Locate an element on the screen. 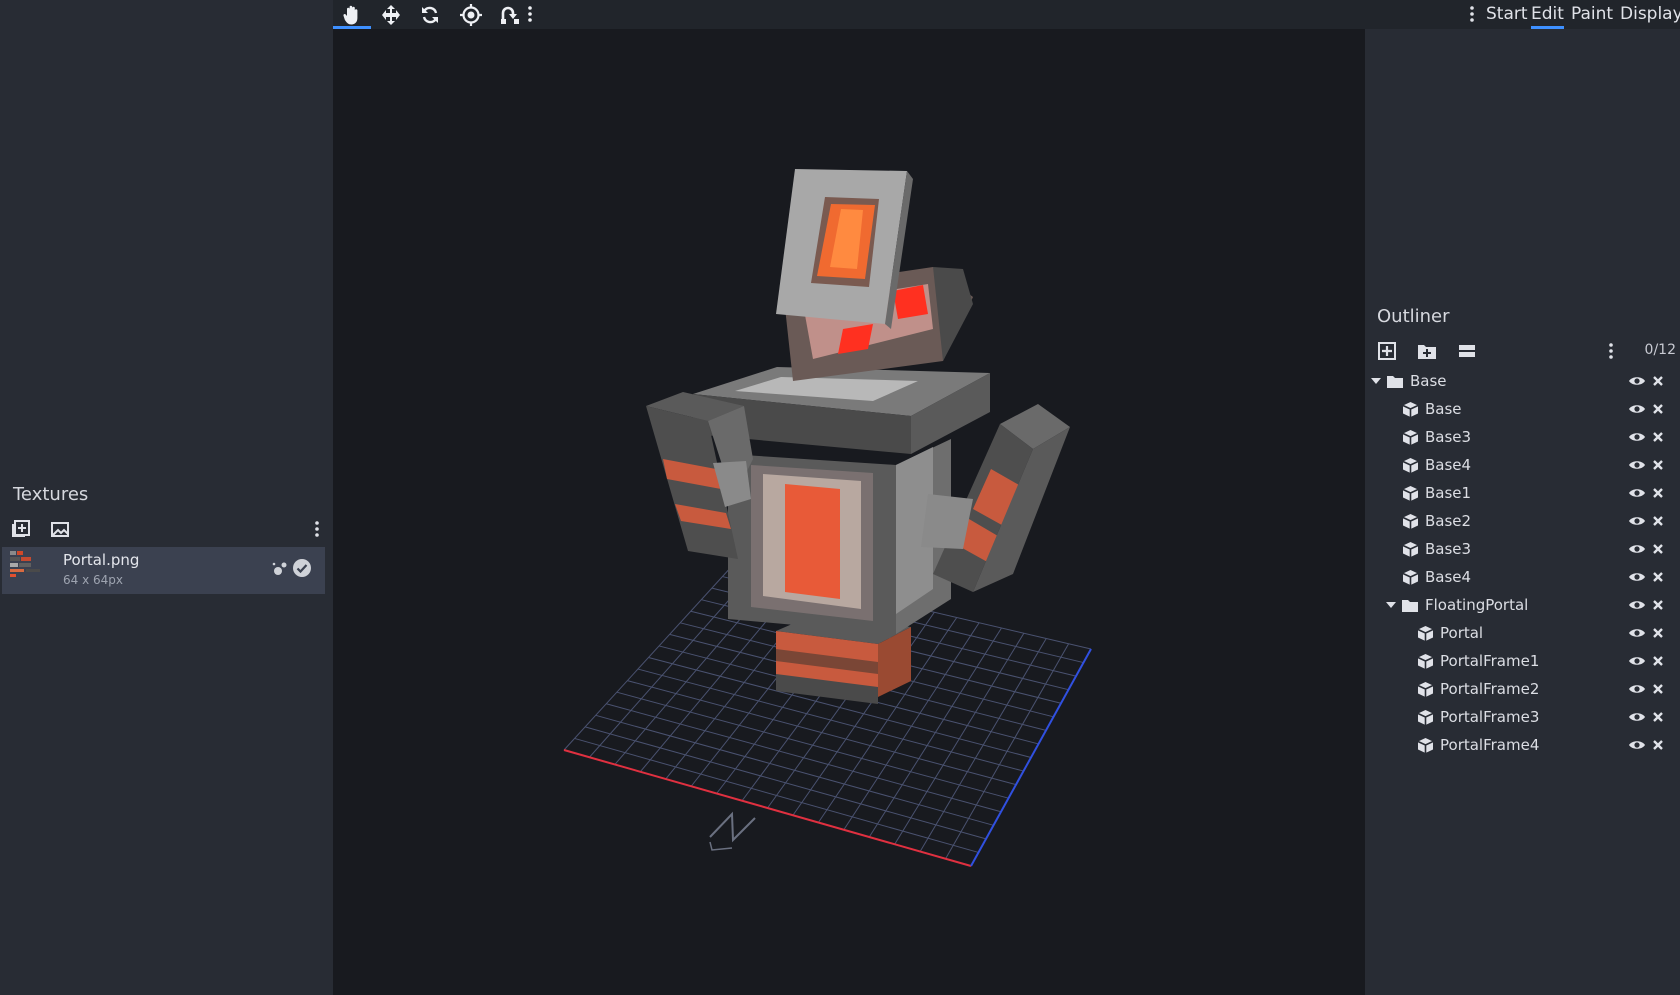  outliner-group-row: FloatingPortal is located at coordinates (1522, 605).